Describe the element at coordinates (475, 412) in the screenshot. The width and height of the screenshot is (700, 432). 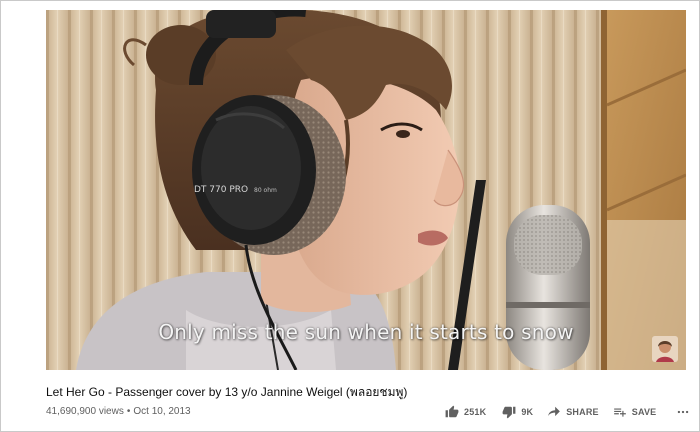
I see `like-count: 251K` at that location.